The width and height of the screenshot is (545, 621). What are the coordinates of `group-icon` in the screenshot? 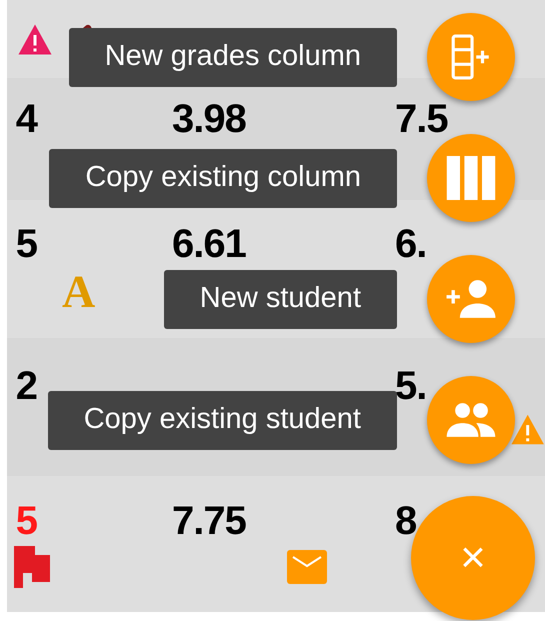 It's located at (471, 420).